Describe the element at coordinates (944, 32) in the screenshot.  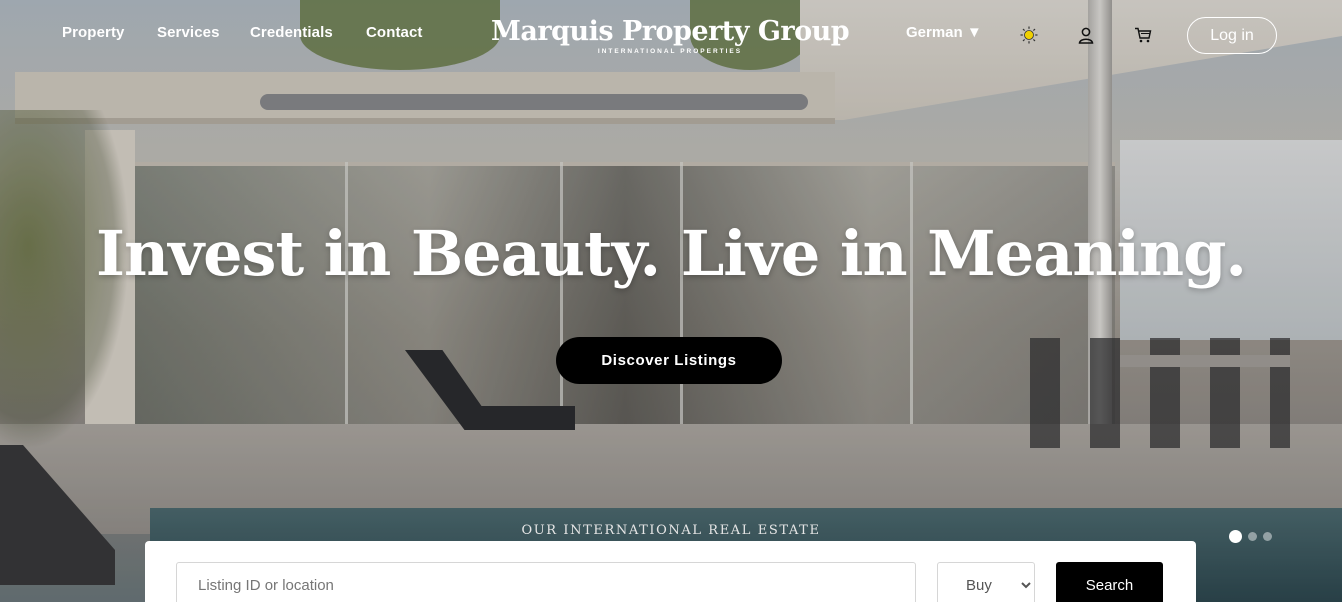
I see `language-selector: German ▼` at that location.